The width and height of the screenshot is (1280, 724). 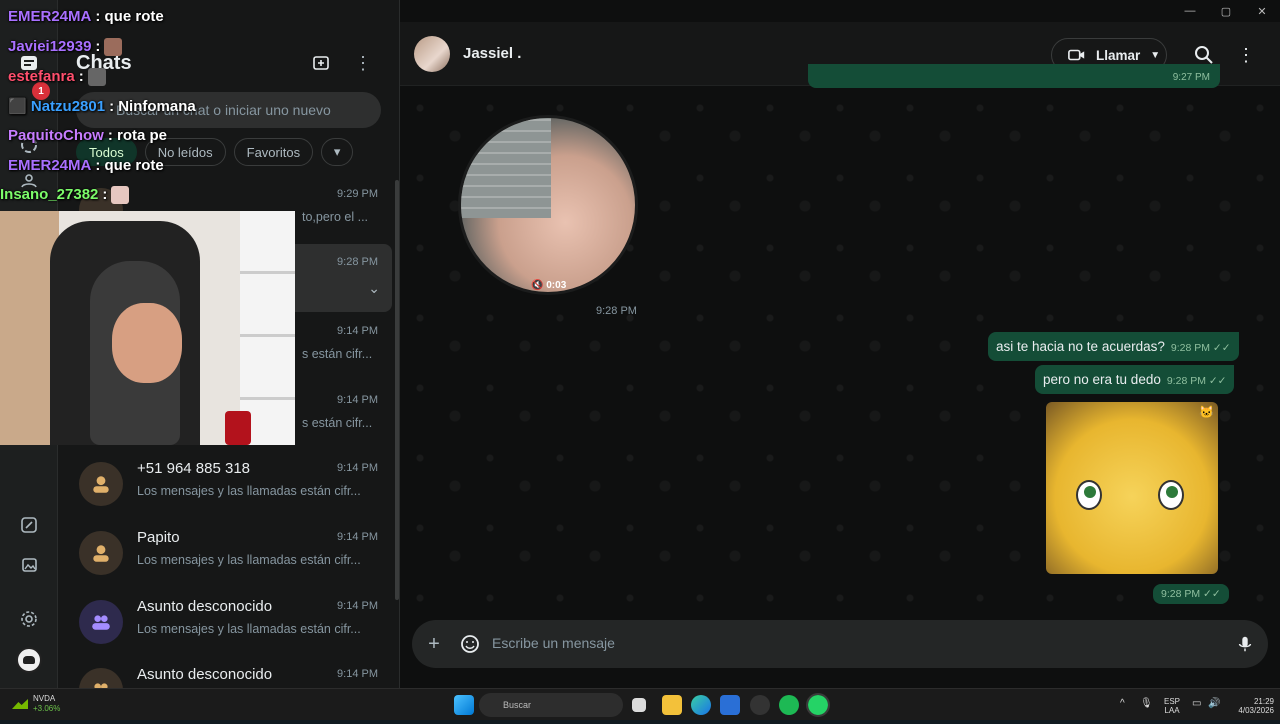 I want to click on edit-status-icon, so click(x=29, y=525).